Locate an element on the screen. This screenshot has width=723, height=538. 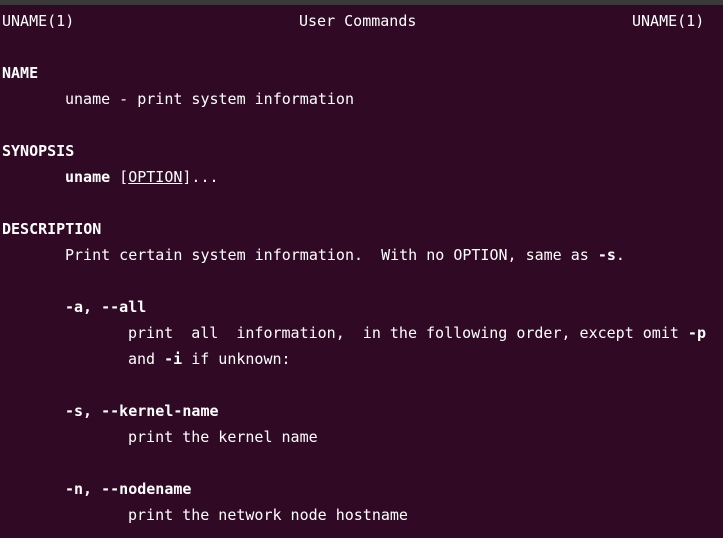
option-desc-all-tail: if unknown: is located at coordinates (236, 359).